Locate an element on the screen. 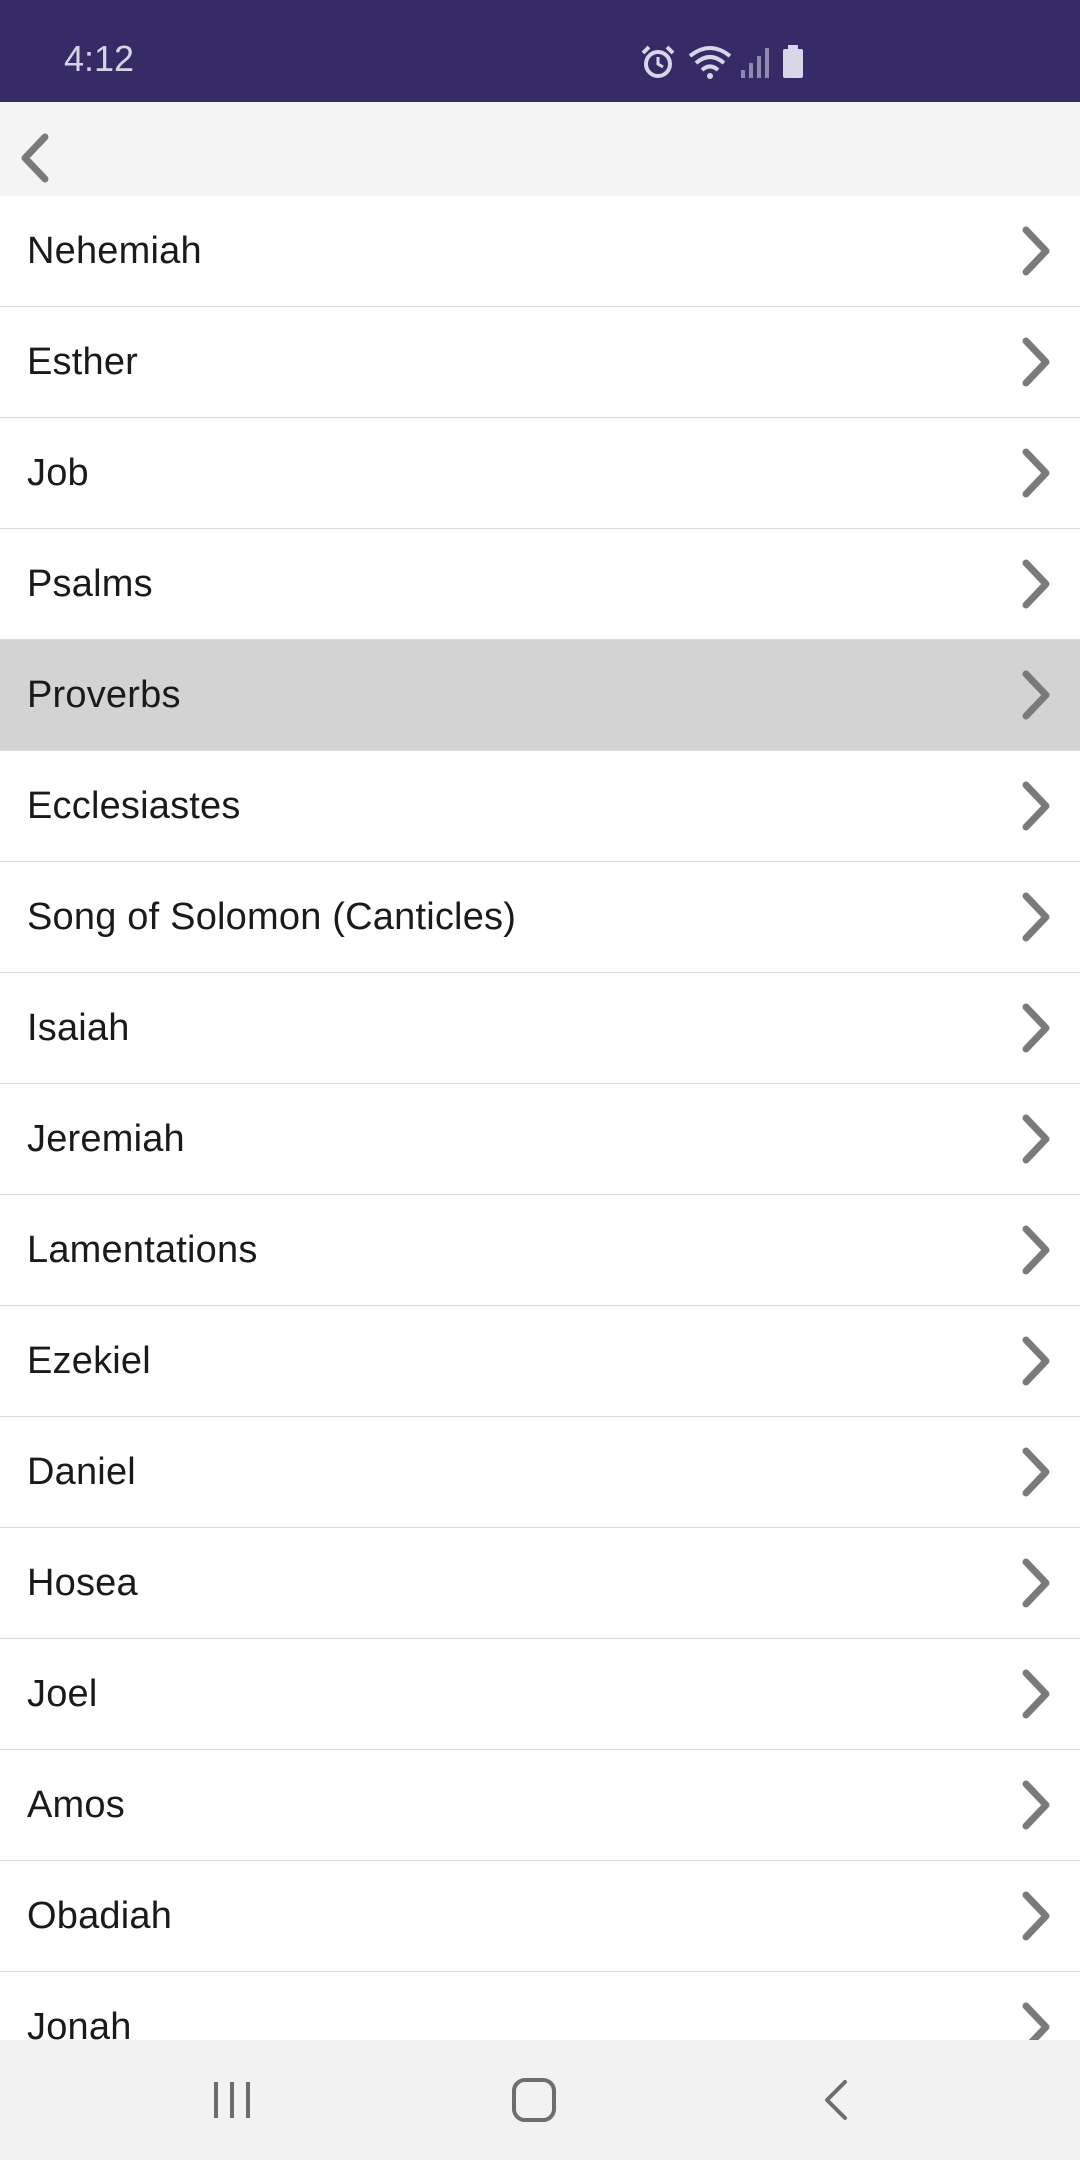 This screenshot has height=2160, width=1080. back-icon is located at coordinates (836, 2100).